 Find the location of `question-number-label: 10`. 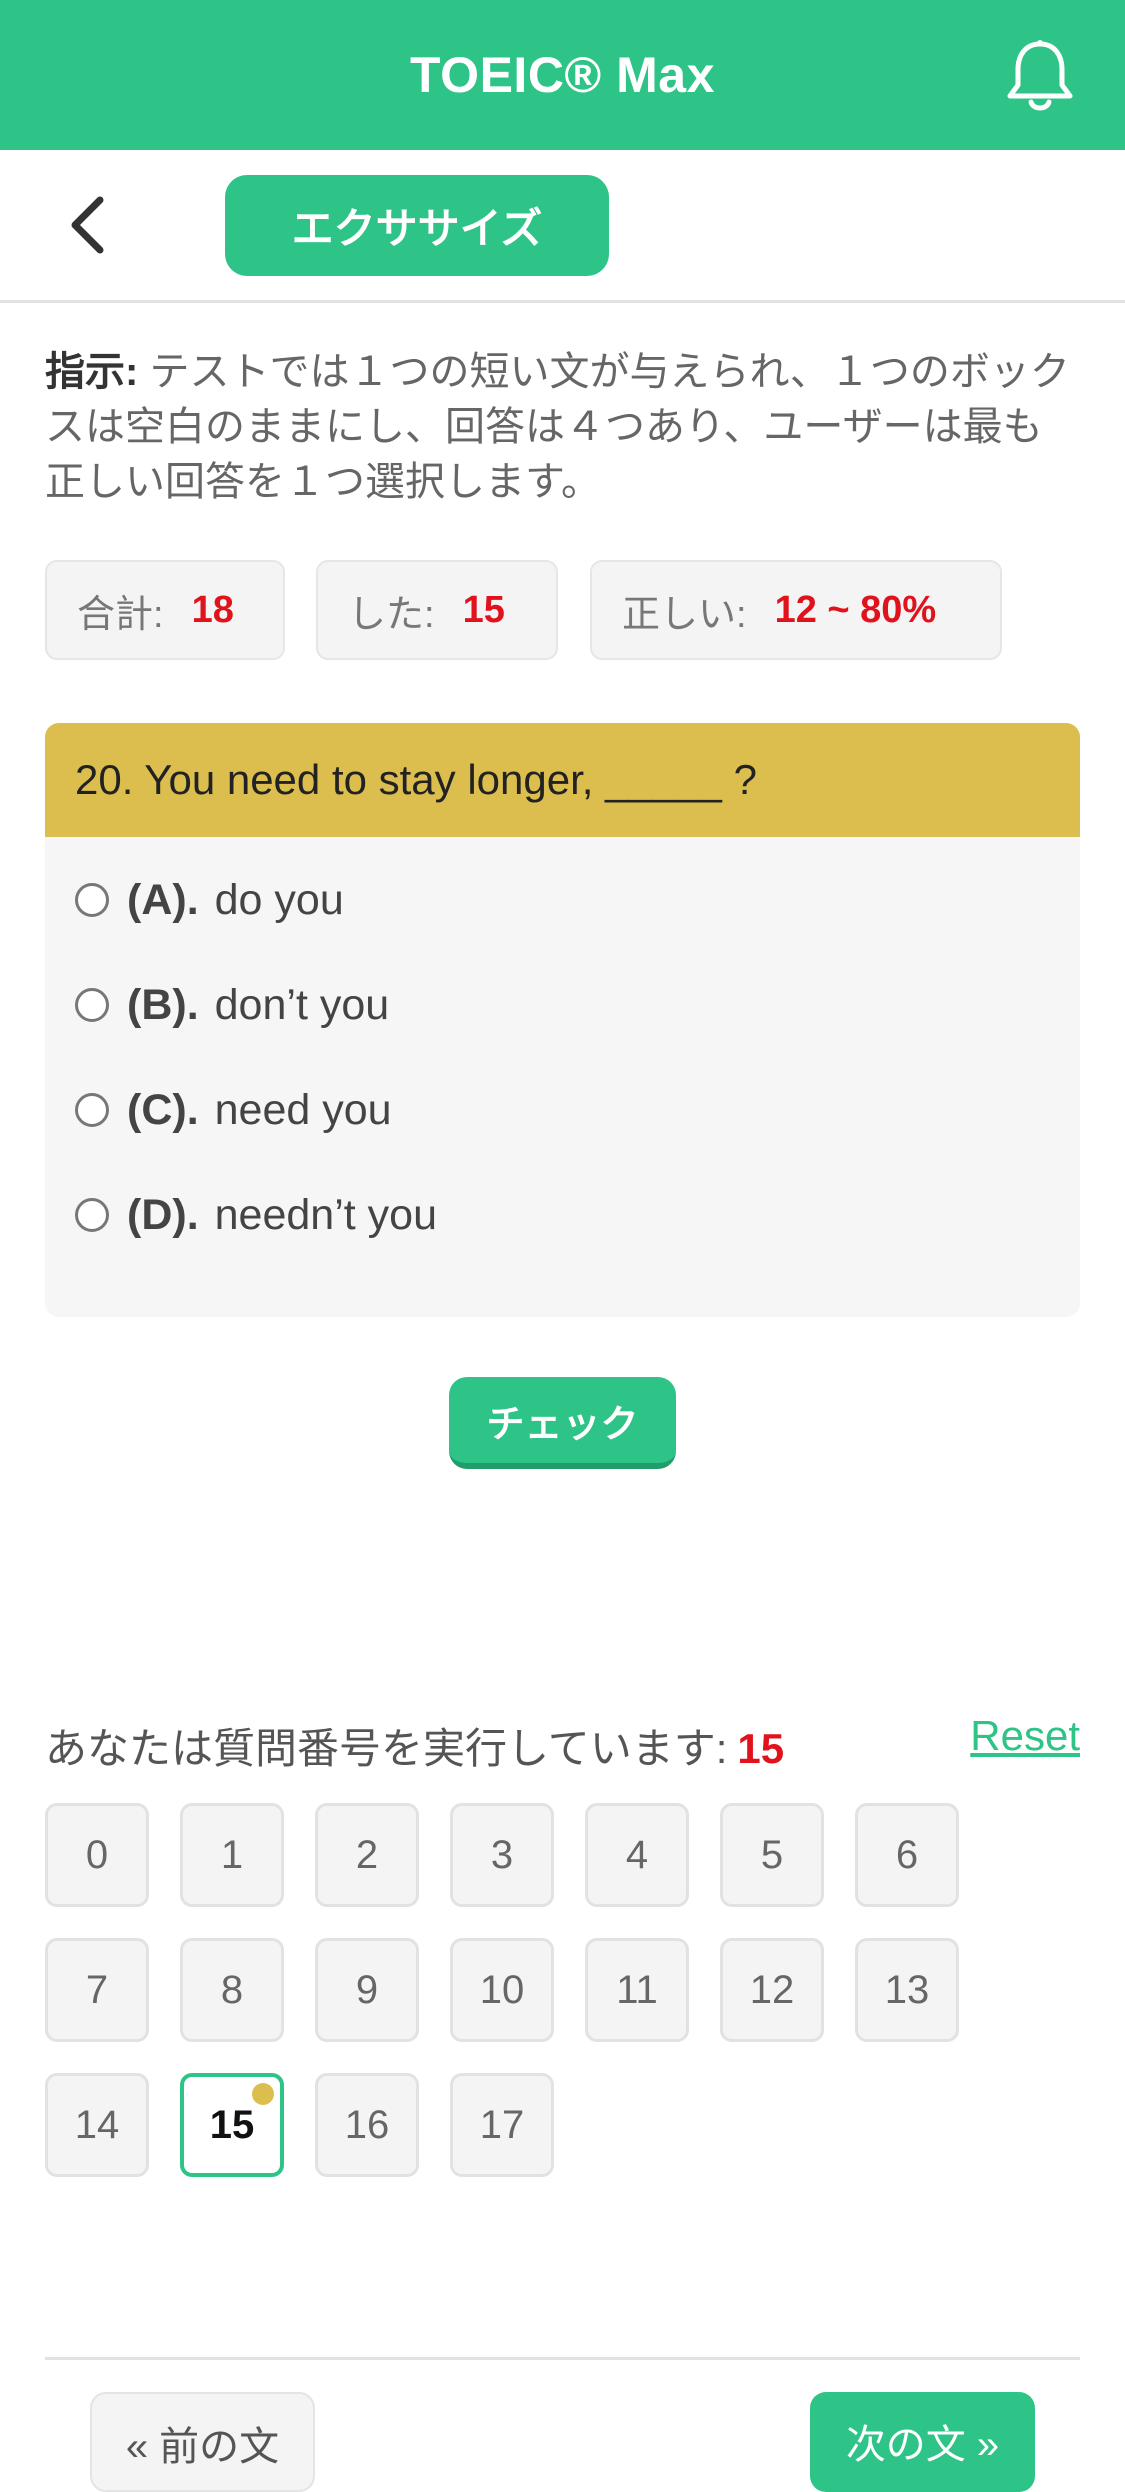

question-number-label: 10 is located at coordinates (502, 1989).